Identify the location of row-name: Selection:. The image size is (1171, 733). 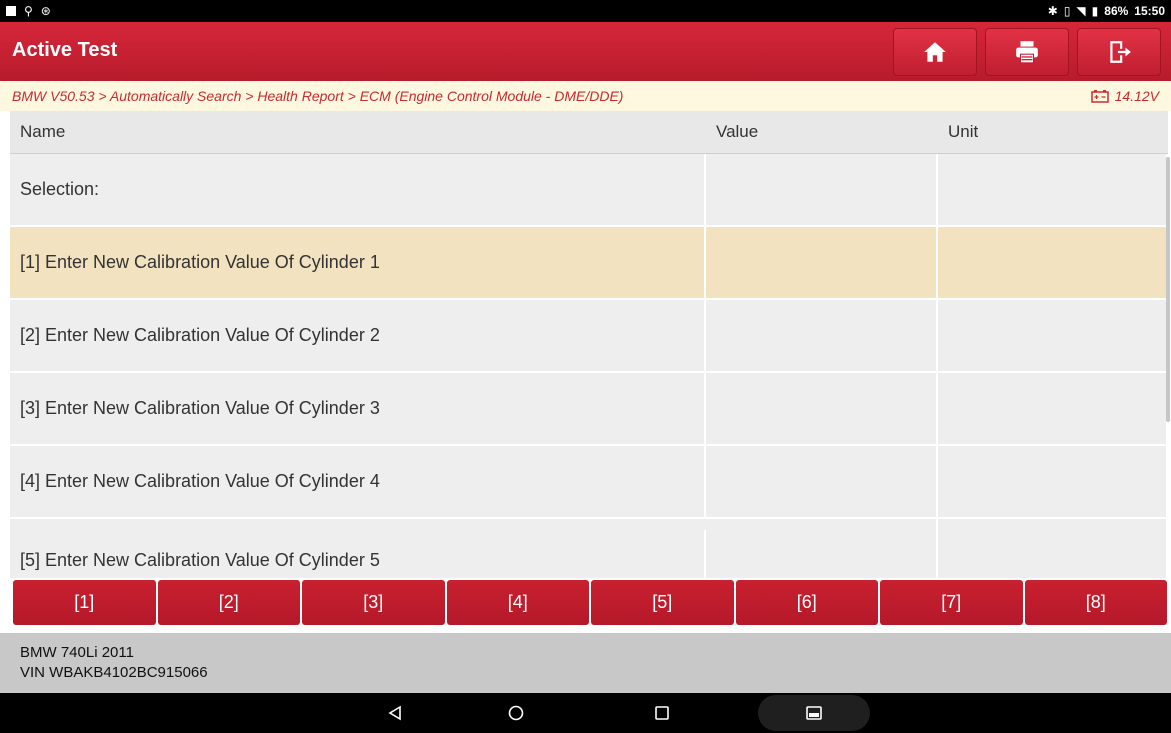
(358, 189).